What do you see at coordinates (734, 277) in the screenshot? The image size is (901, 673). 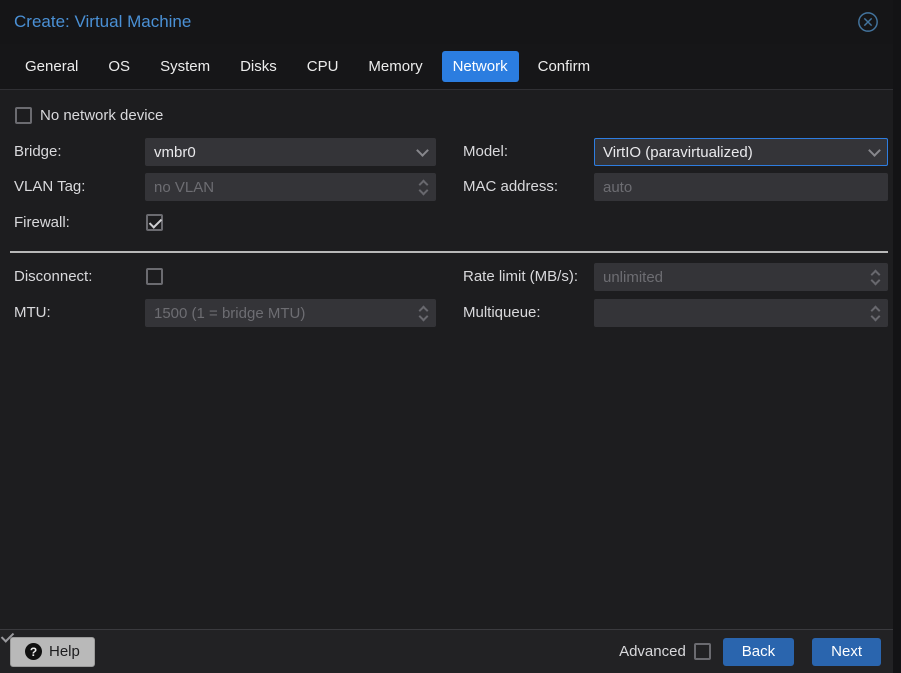 I see `rate-limit-input` at bounding box center [734, 277].